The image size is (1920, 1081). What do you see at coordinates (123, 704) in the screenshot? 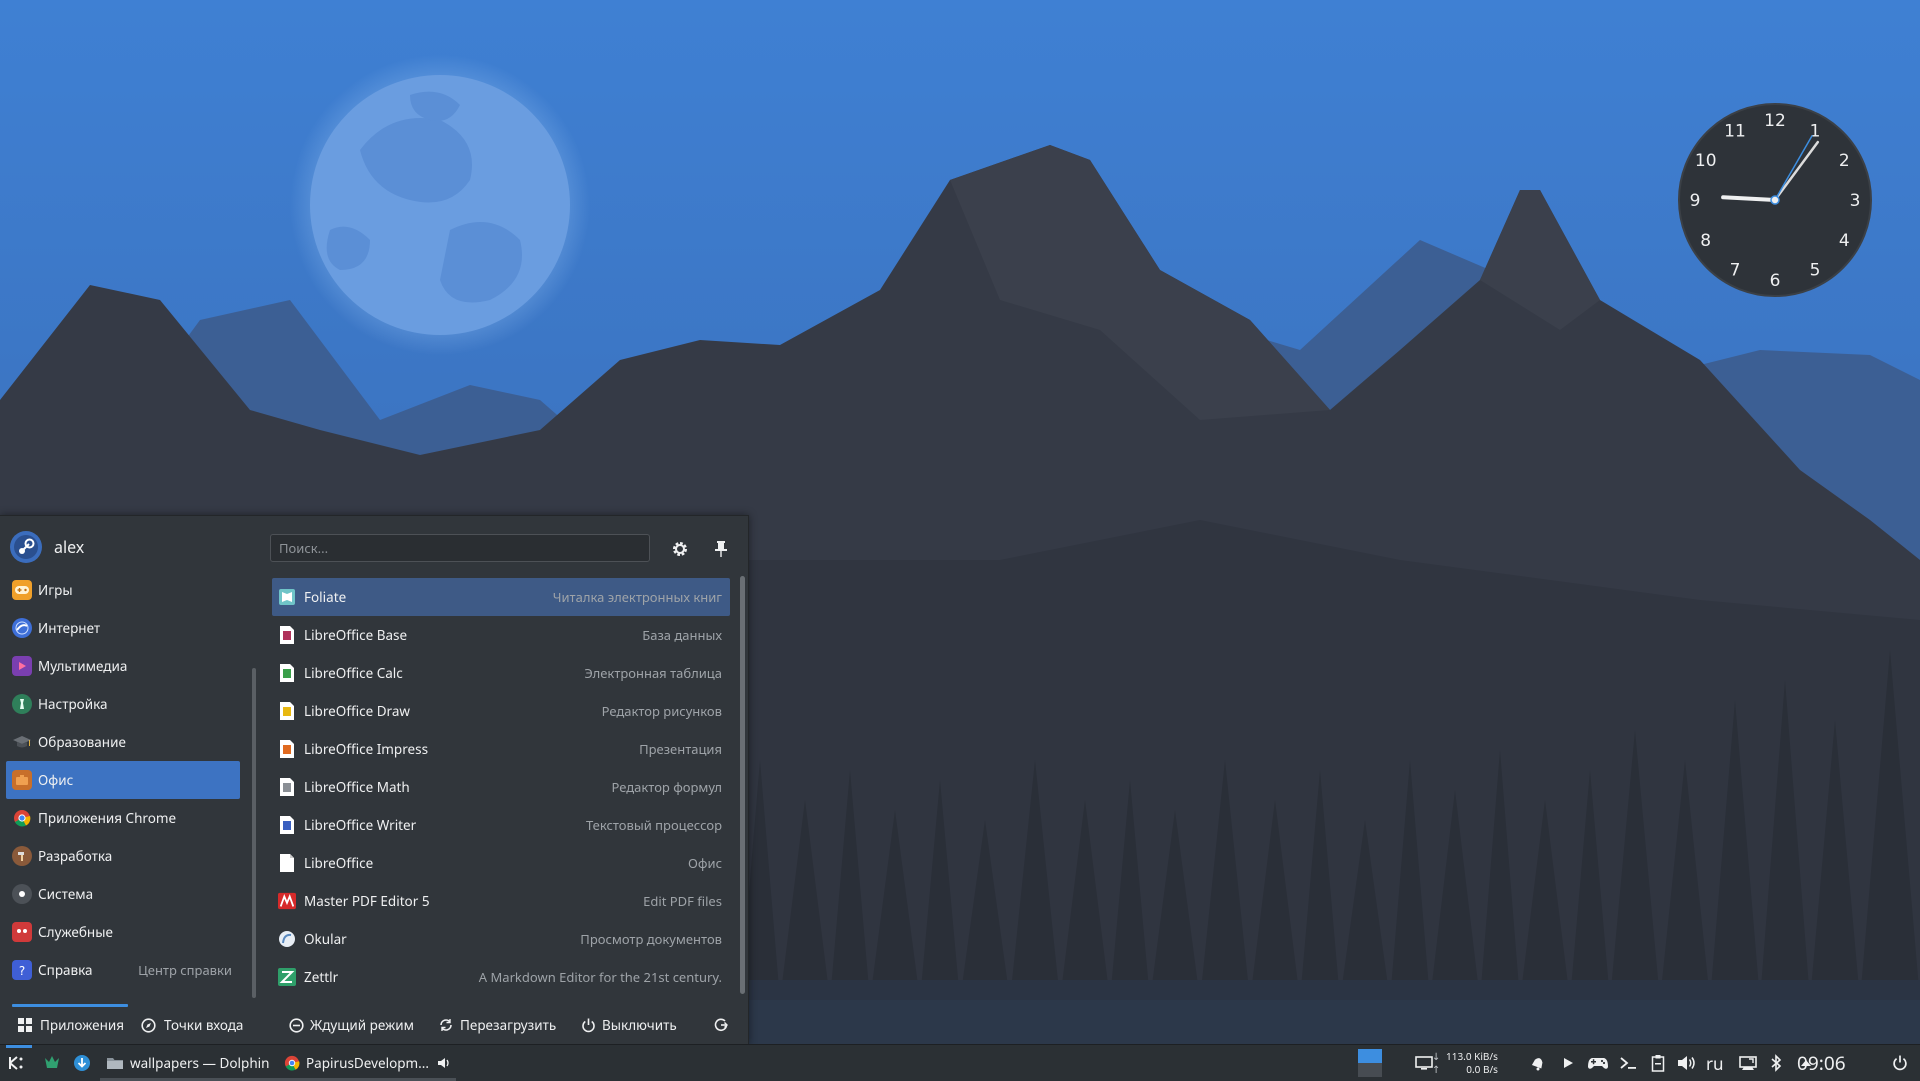
I see `category-settings: Настройка` at bounding box center [123, 704].